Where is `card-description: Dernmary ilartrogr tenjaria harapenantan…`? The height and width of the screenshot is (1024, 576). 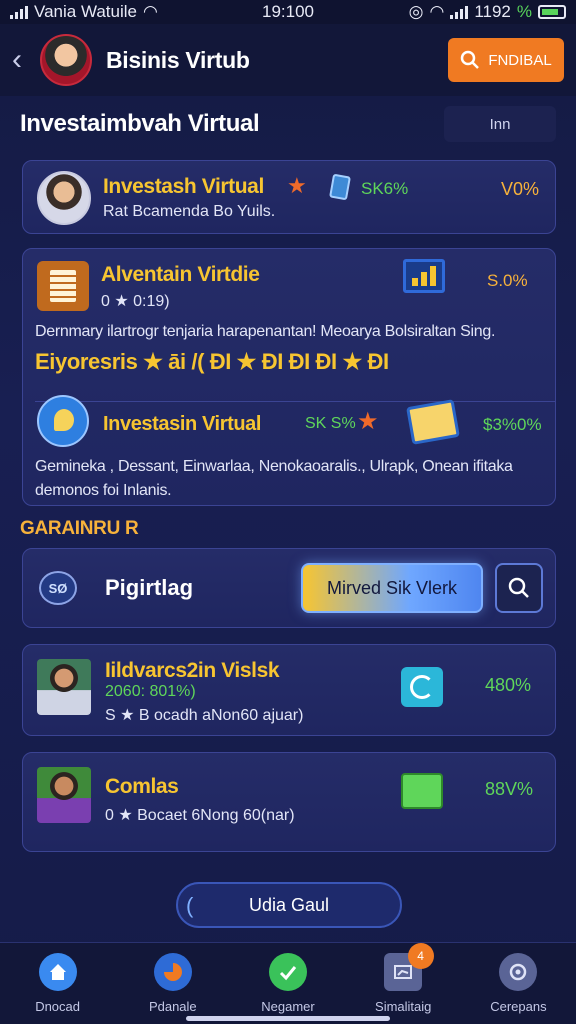
card-description: Dernmary ilartrogr tenjaria harapenantan… is located at coordinates (265, 331).